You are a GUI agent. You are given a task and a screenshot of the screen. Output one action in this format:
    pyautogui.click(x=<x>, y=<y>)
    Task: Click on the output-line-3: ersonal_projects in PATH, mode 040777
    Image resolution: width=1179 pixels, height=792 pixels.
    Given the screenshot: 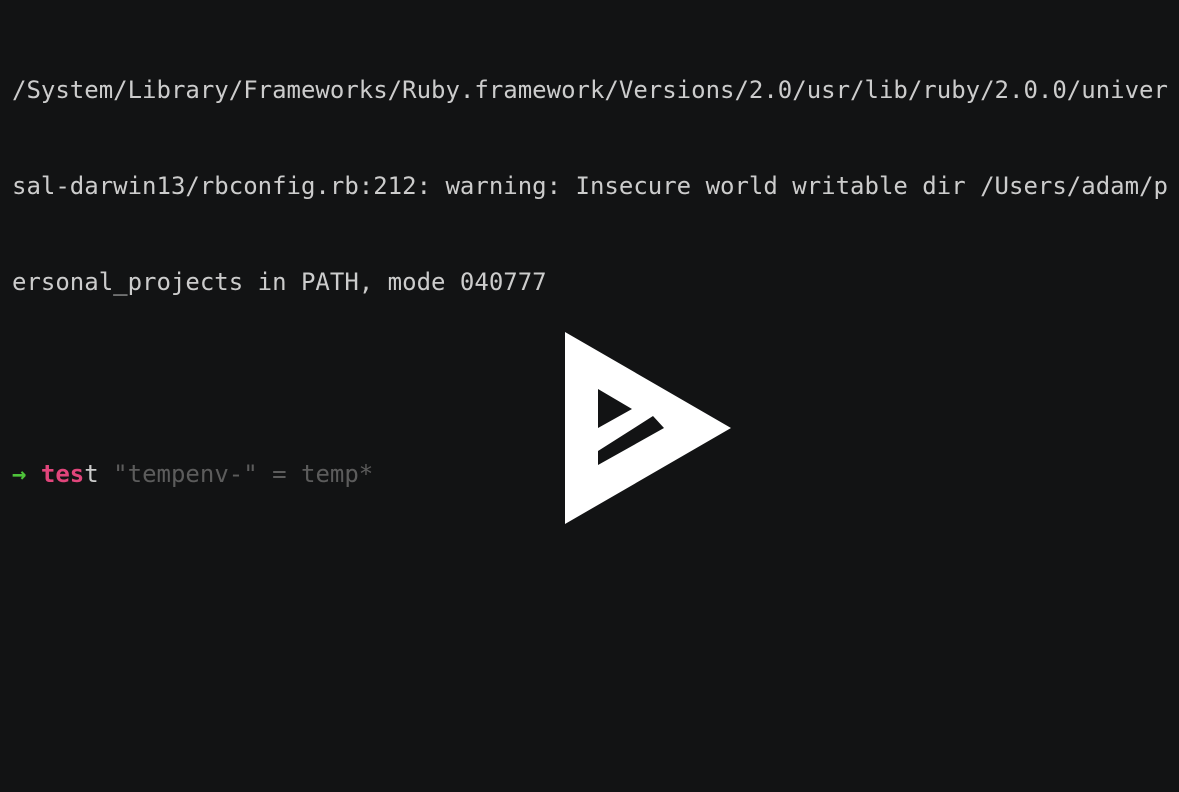 What is the action you would take?
    pyautogui.click(x=279, y=282)
    